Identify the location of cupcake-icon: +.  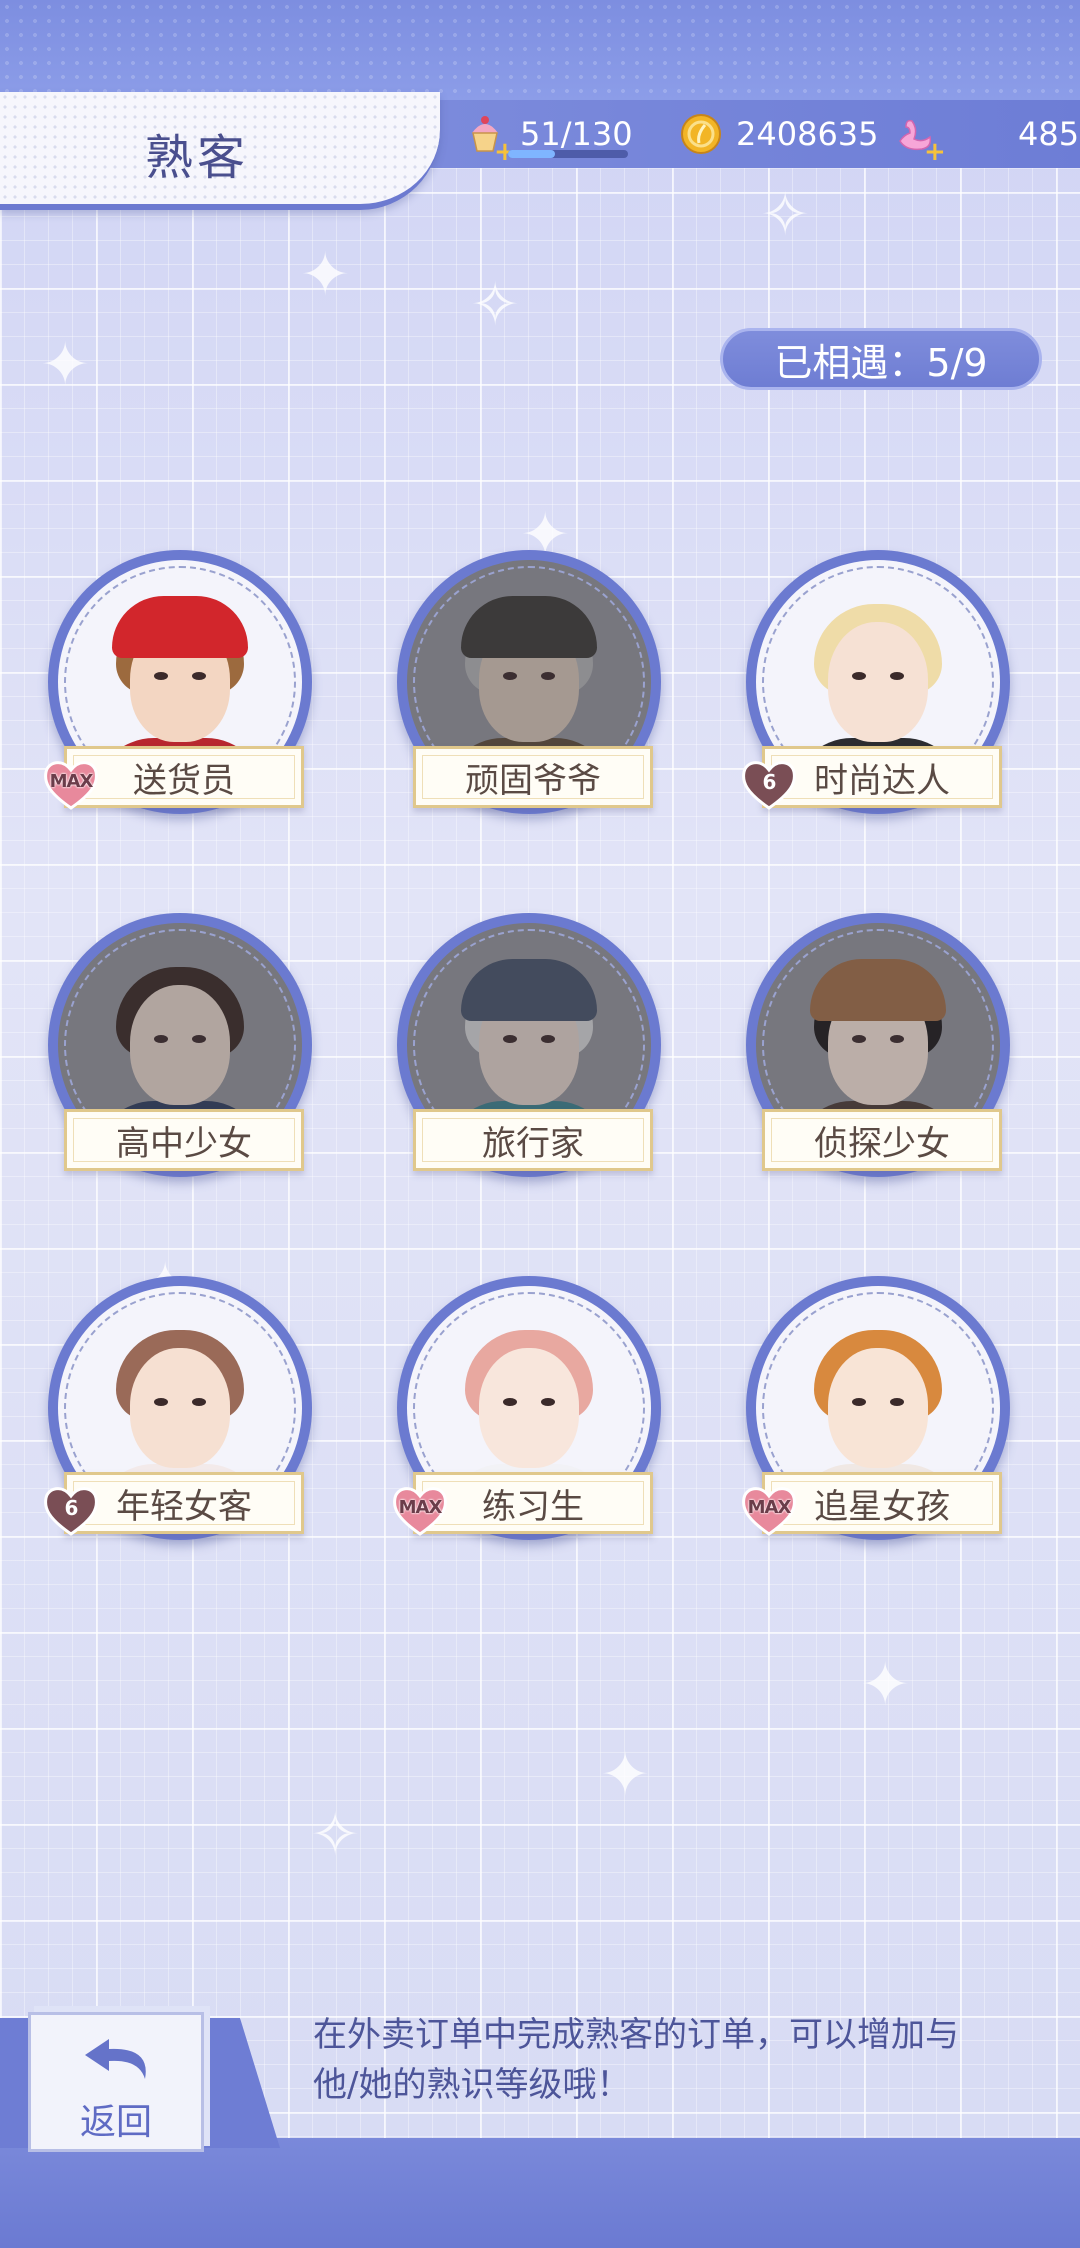
(489, 138).